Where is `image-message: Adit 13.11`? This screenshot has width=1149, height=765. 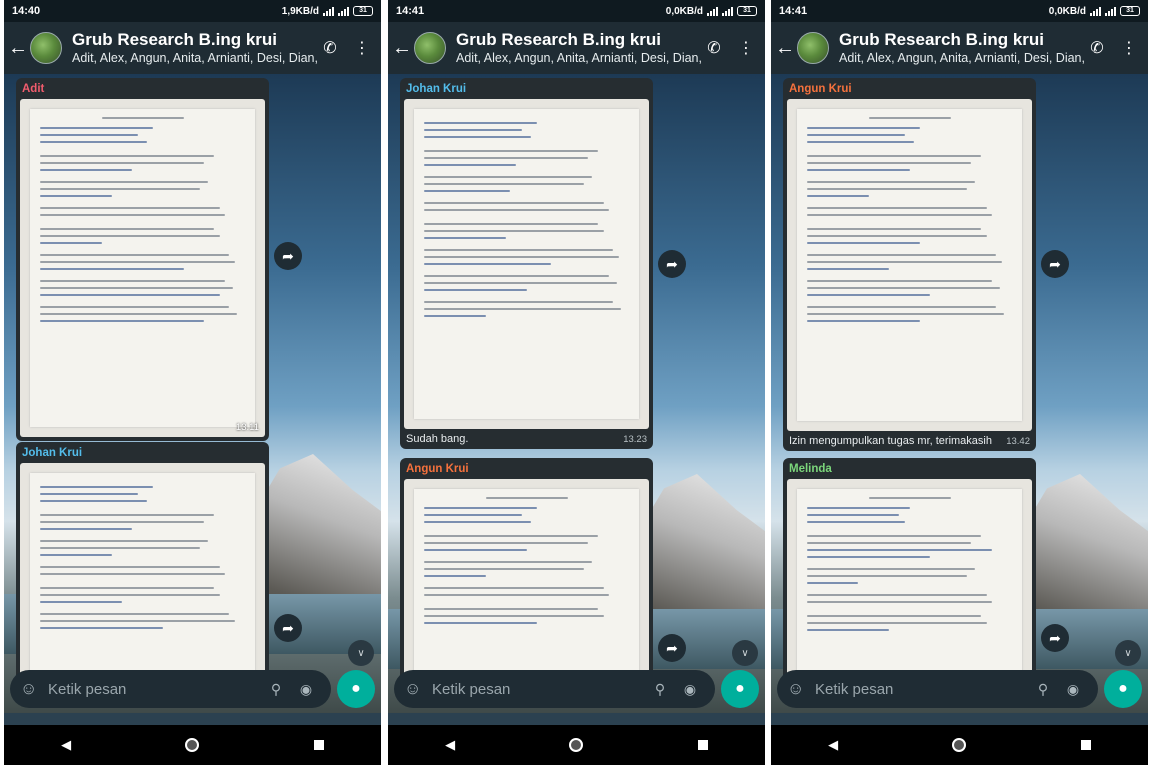 image-message: Adit 13.11 is located at coordinates (142, 259).